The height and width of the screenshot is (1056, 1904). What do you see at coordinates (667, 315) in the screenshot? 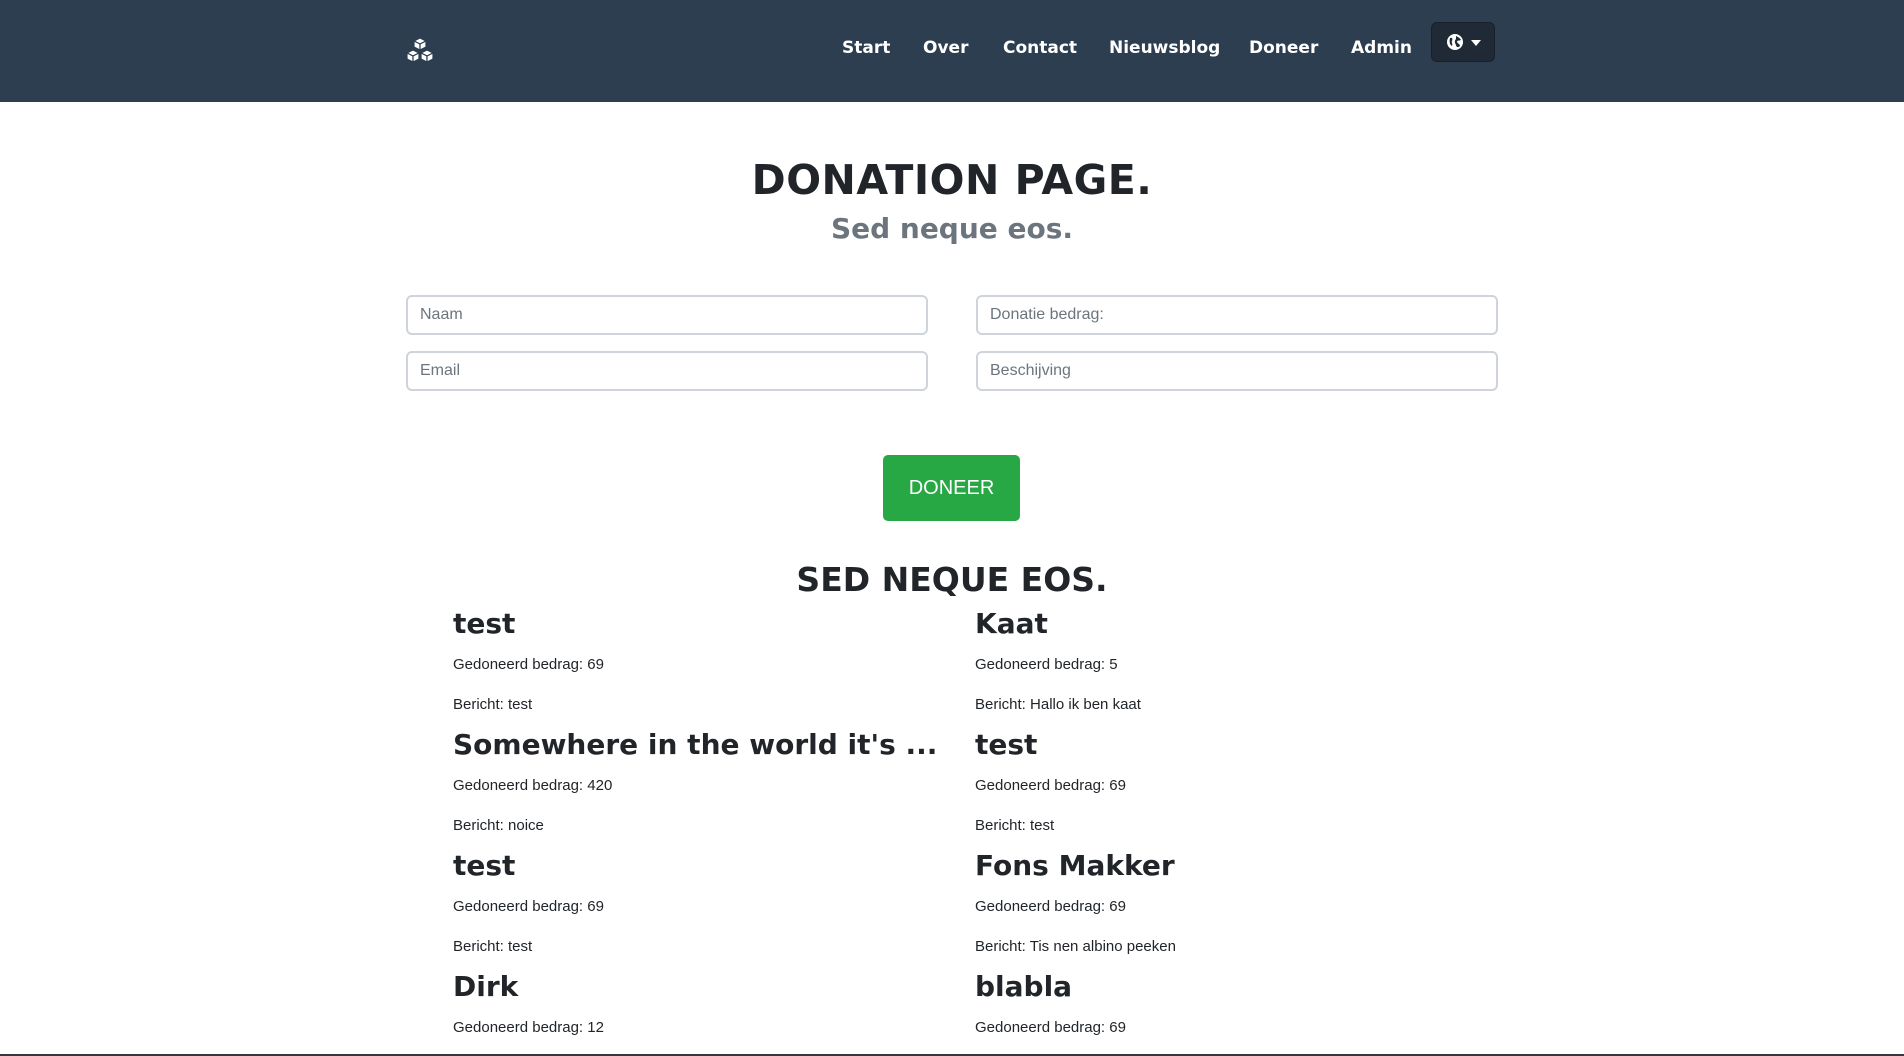
I see `name-input` at bounding box center [667, 315].